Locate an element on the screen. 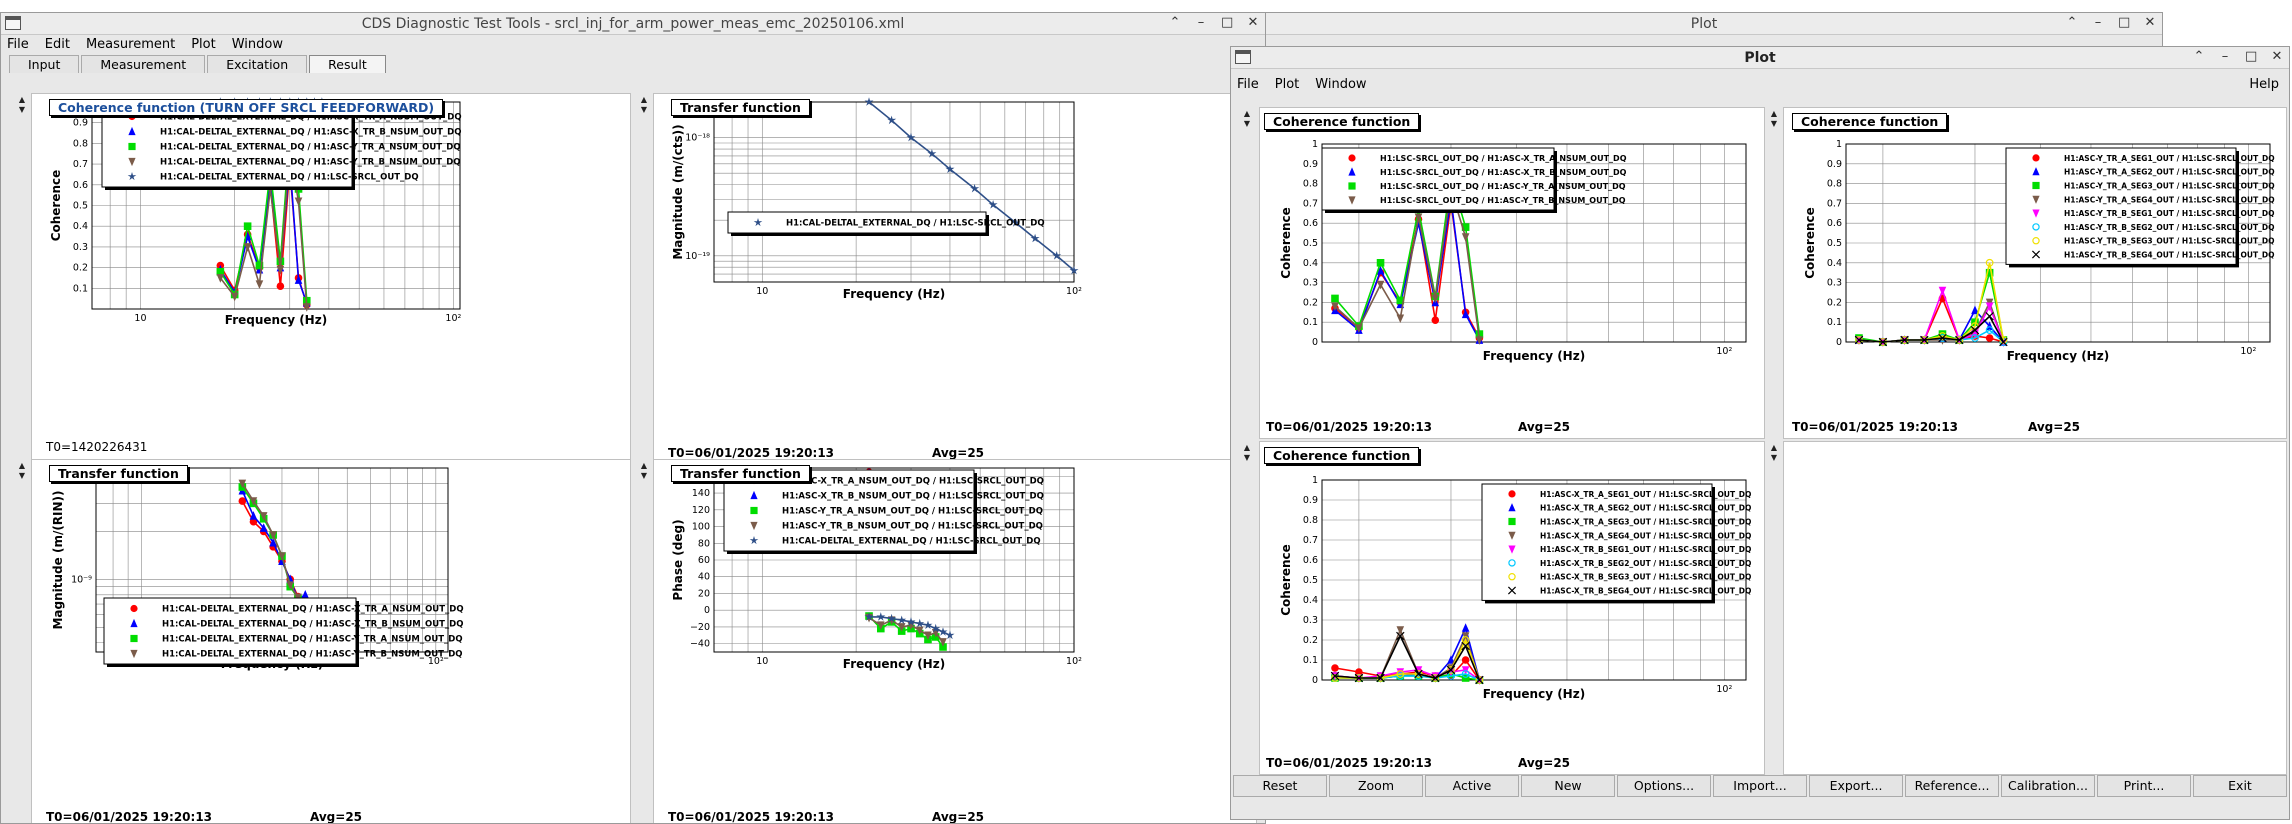 The height and width of the screenshot is (824, 2292). tab-excitation: Excitation is located at coordinates (257, 64).